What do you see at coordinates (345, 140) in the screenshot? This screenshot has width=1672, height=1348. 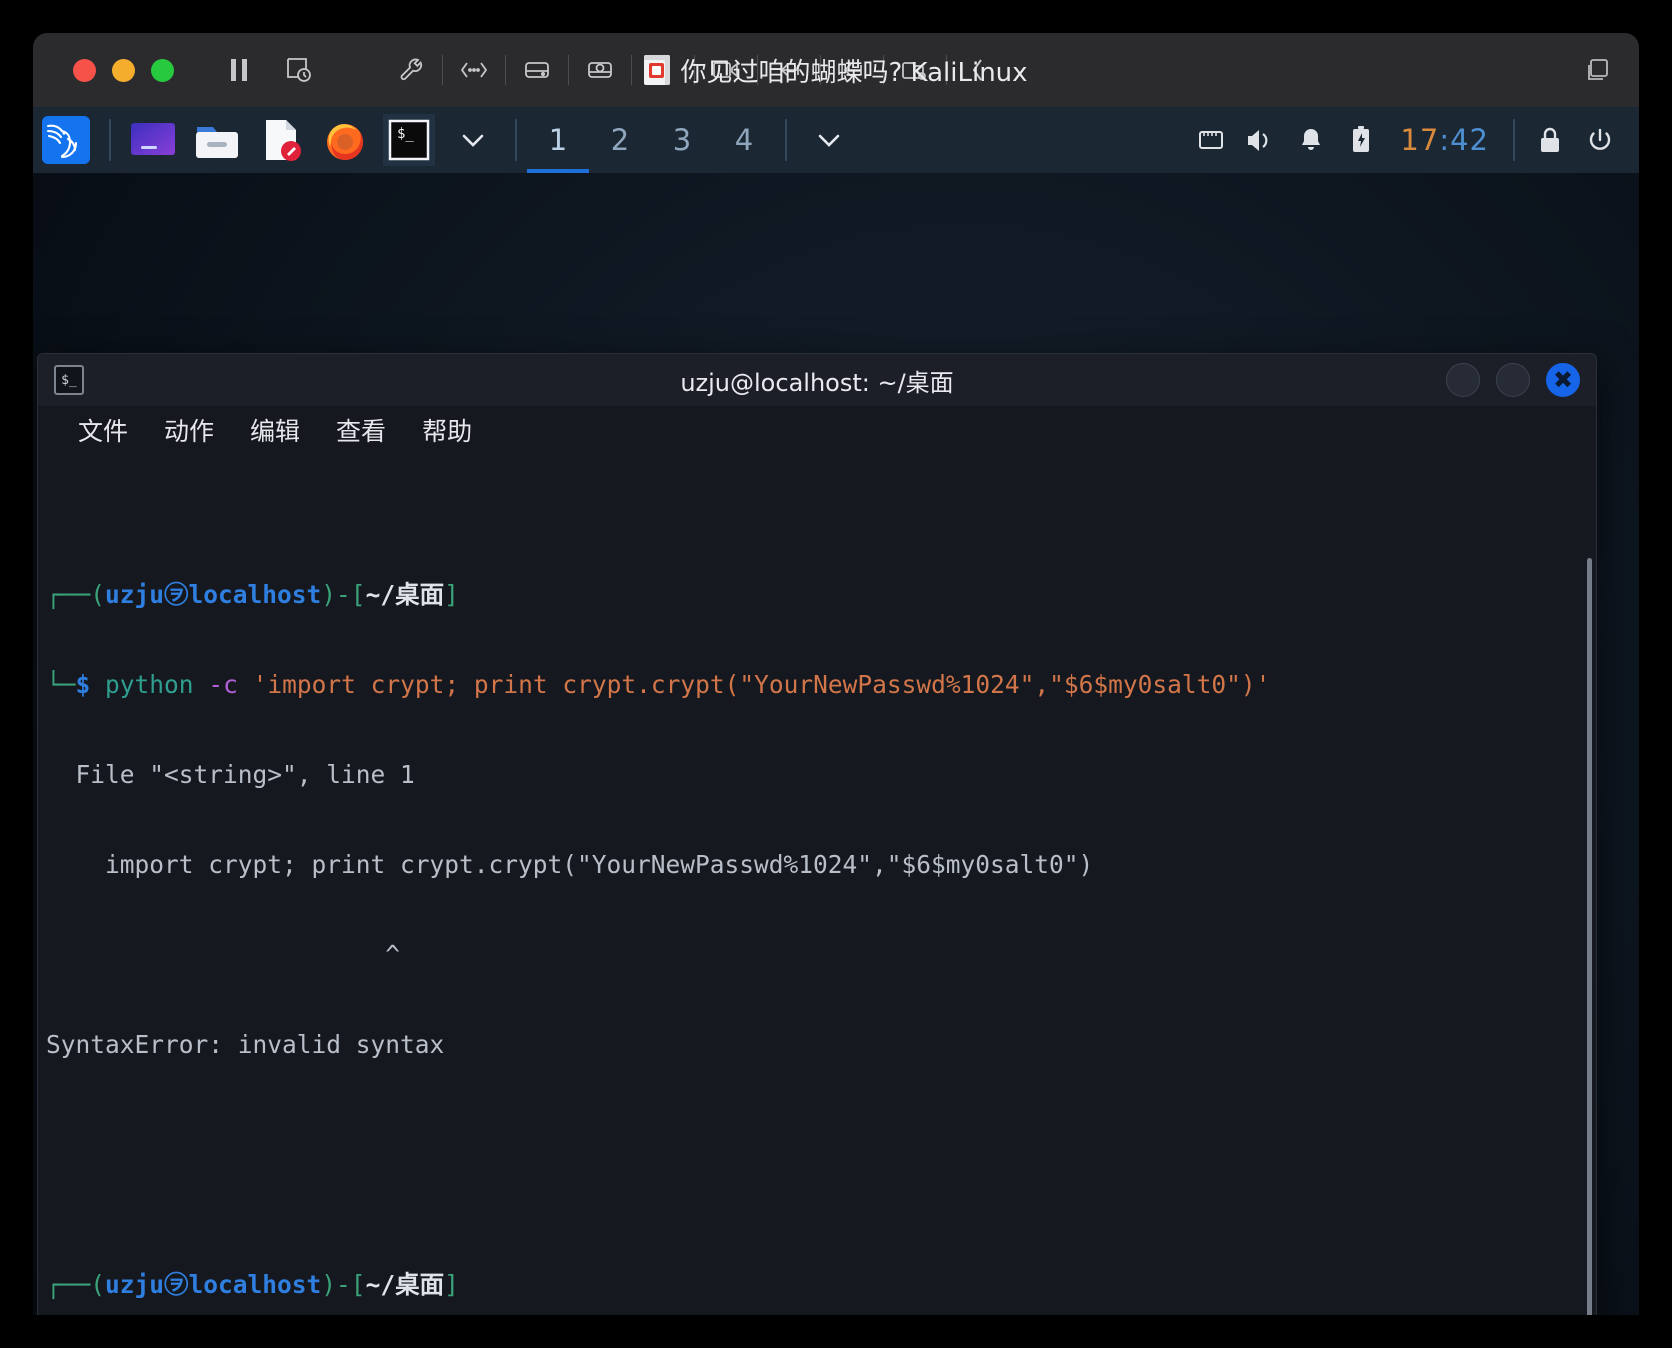 I see `launcher-firefox` at bounding box center [345, 140].